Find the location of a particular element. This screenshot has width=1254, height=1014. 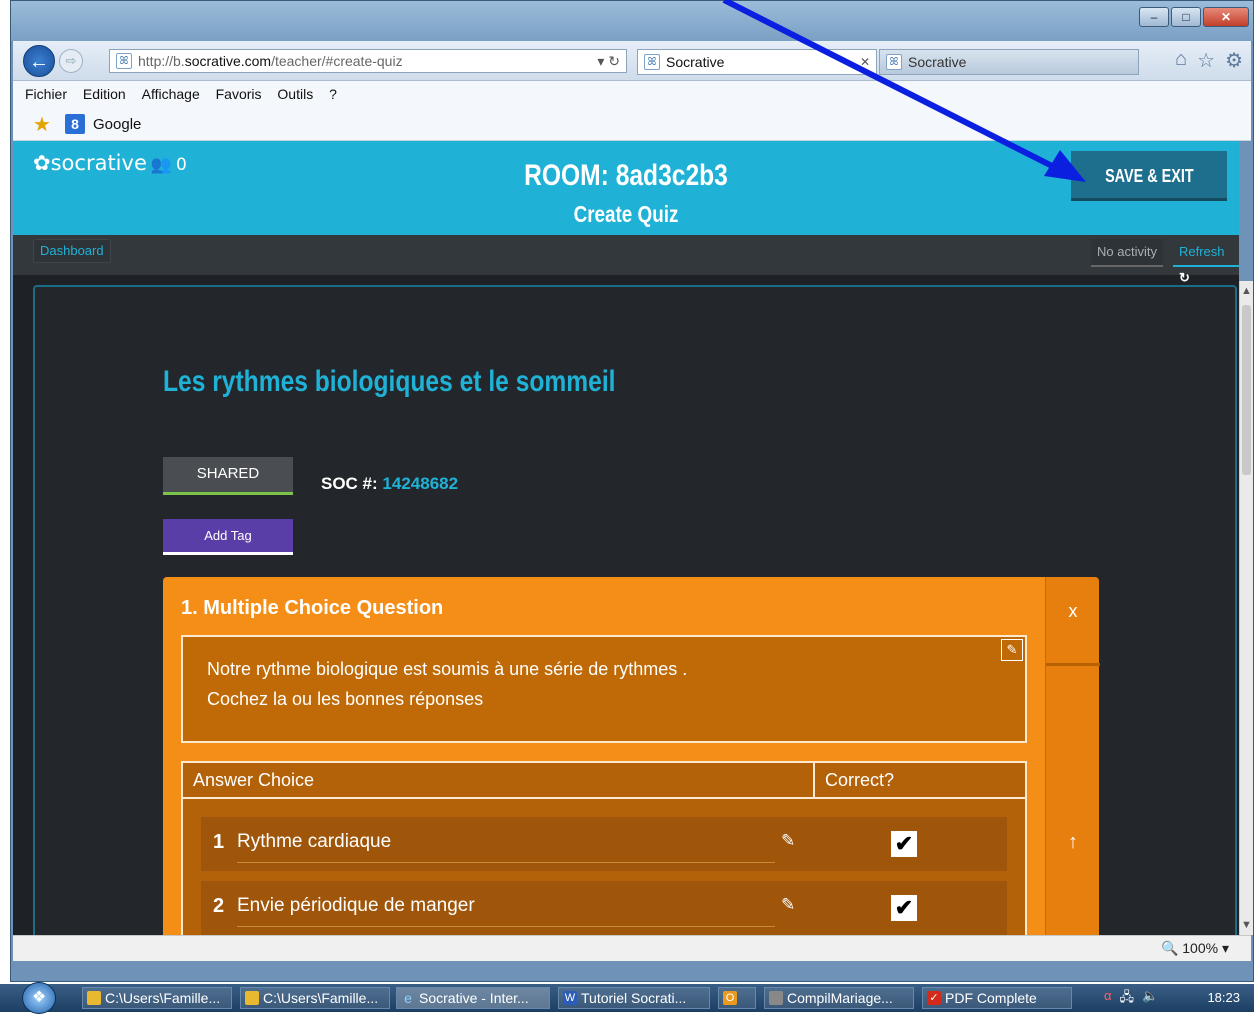

answer-row: 2 Envie périodique de manger ✎ ✔ is located at coordinates (604, 908).